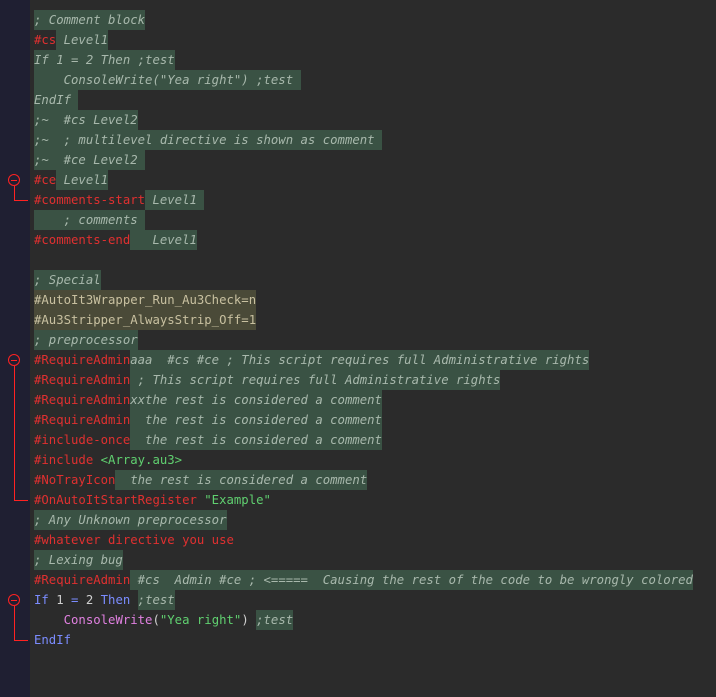  I want to click on code-token: #include-once, so click(82, 440).